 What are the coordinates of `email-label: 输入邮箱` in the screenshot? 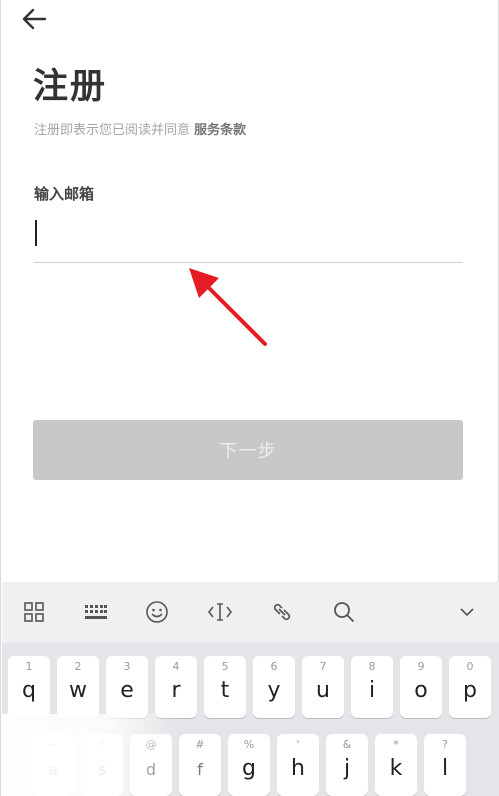 It's located at (64, 194).